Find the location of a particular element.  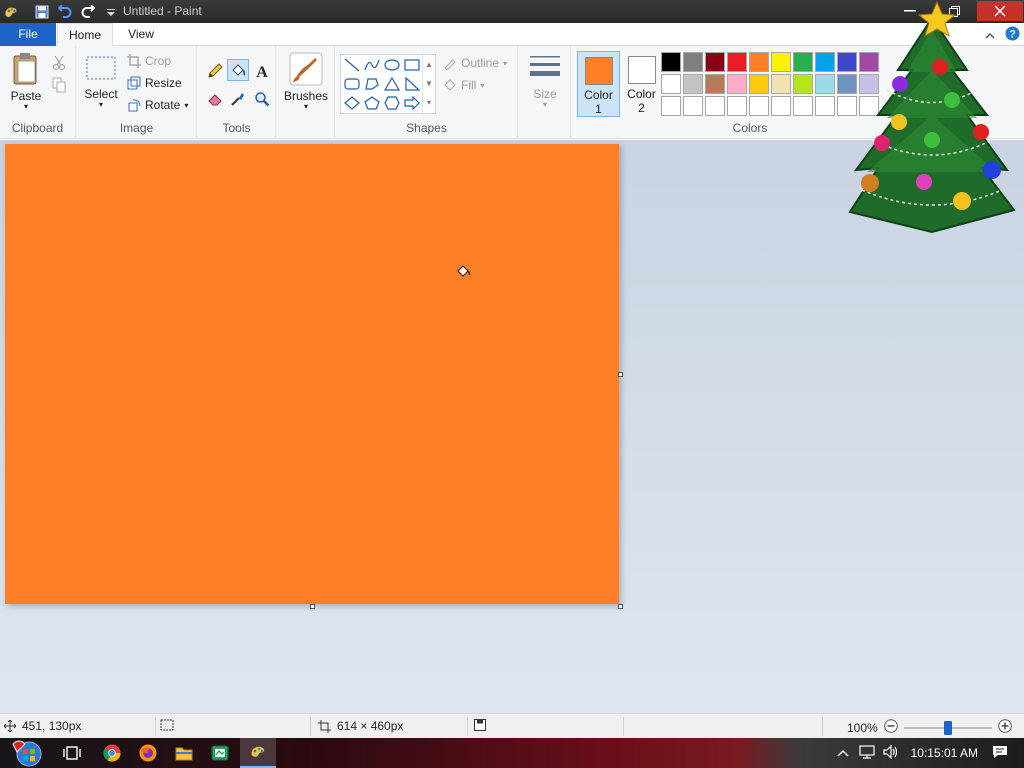

paste-button: Paste ▾ is located at coordinates (26, 81).